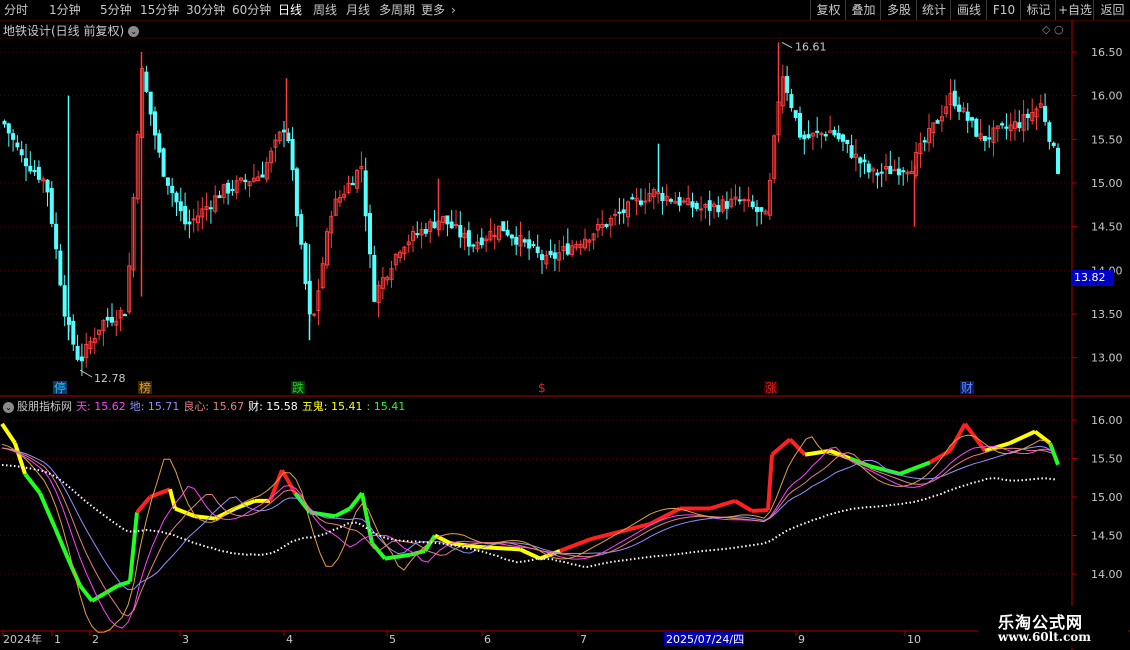 The image size is (1130, 650). I want to click on time-label-9: 10, so click(914, 639).